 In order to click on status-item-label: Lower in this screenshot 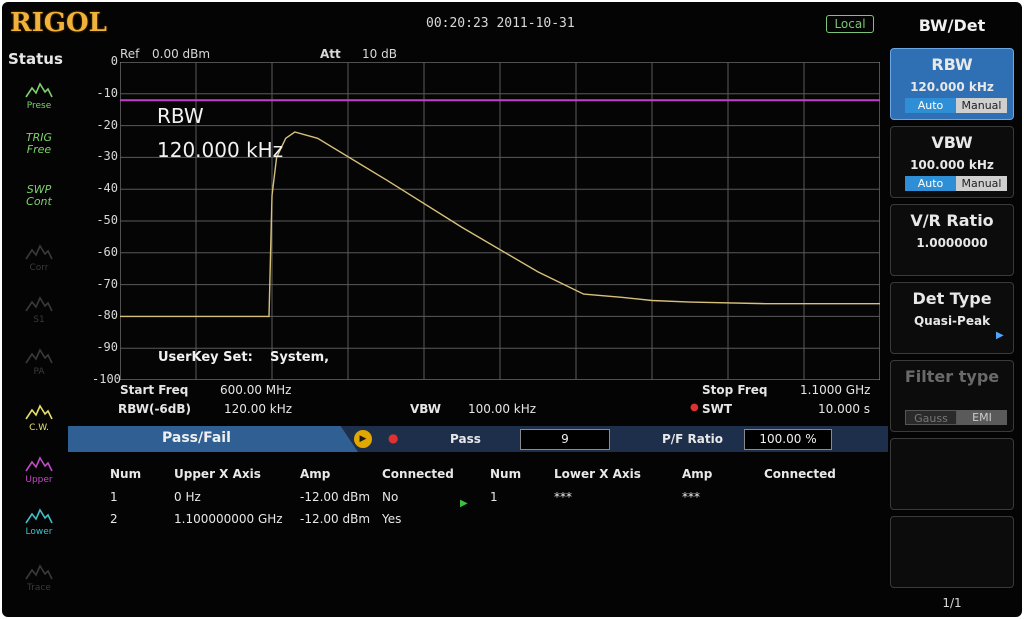, I will do `click(39, 532)`.